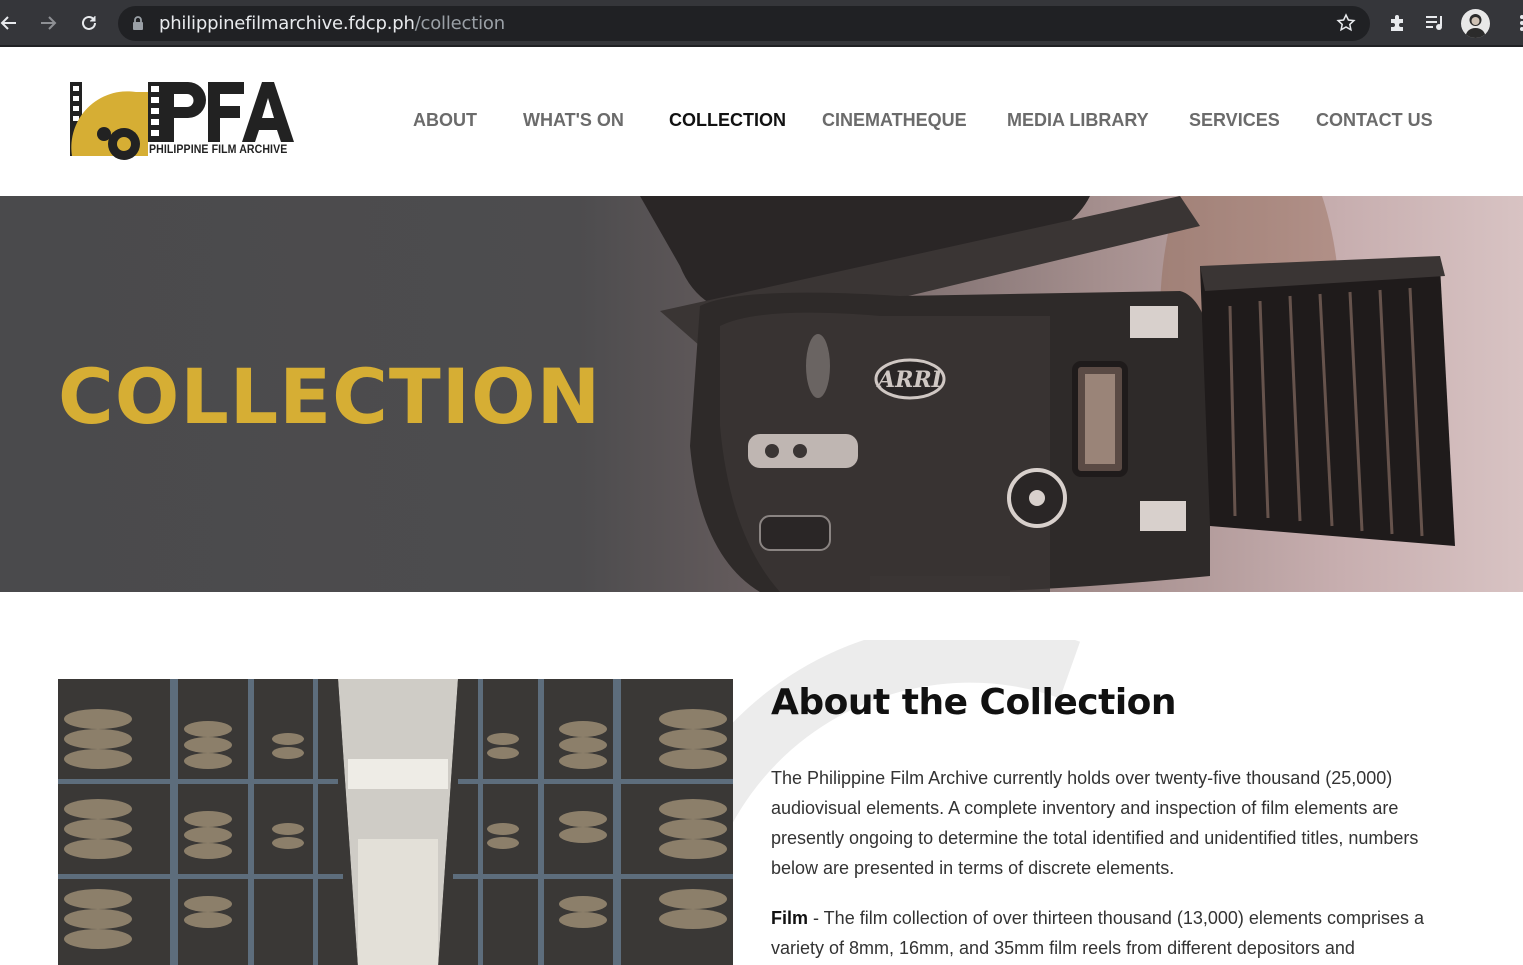  I want to click on nav-services: SERVICES, so click(1234, 120).